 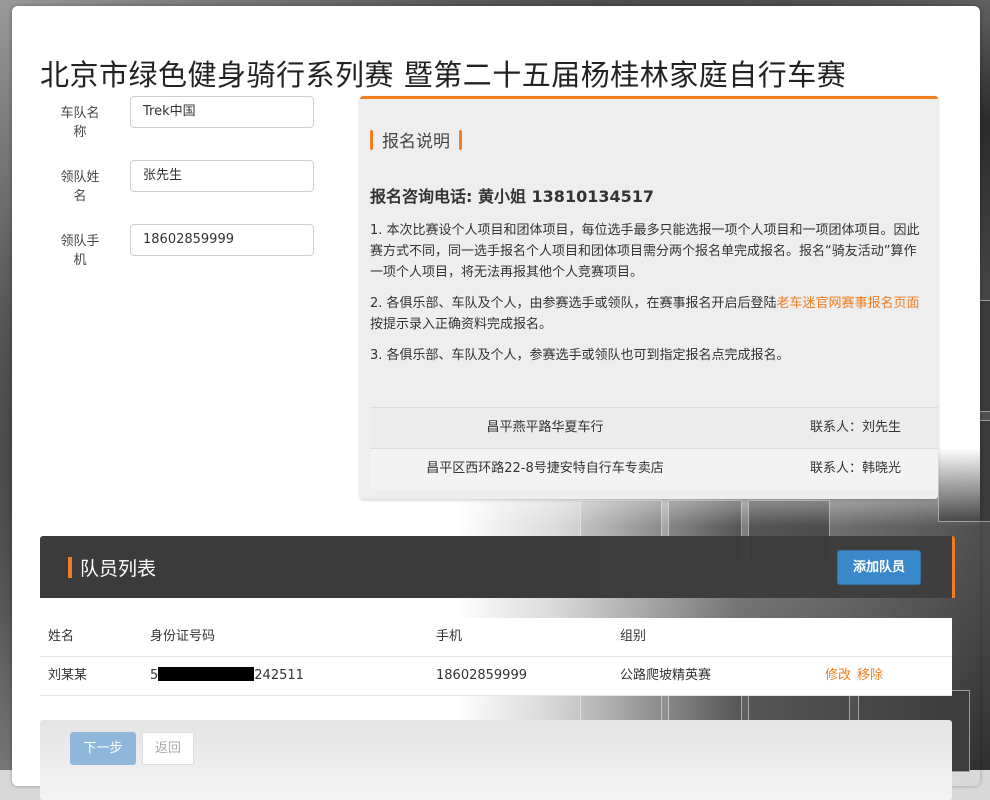 I want to click on member-list-header: 队员列表 添加队员, so click(x=497, y=567).